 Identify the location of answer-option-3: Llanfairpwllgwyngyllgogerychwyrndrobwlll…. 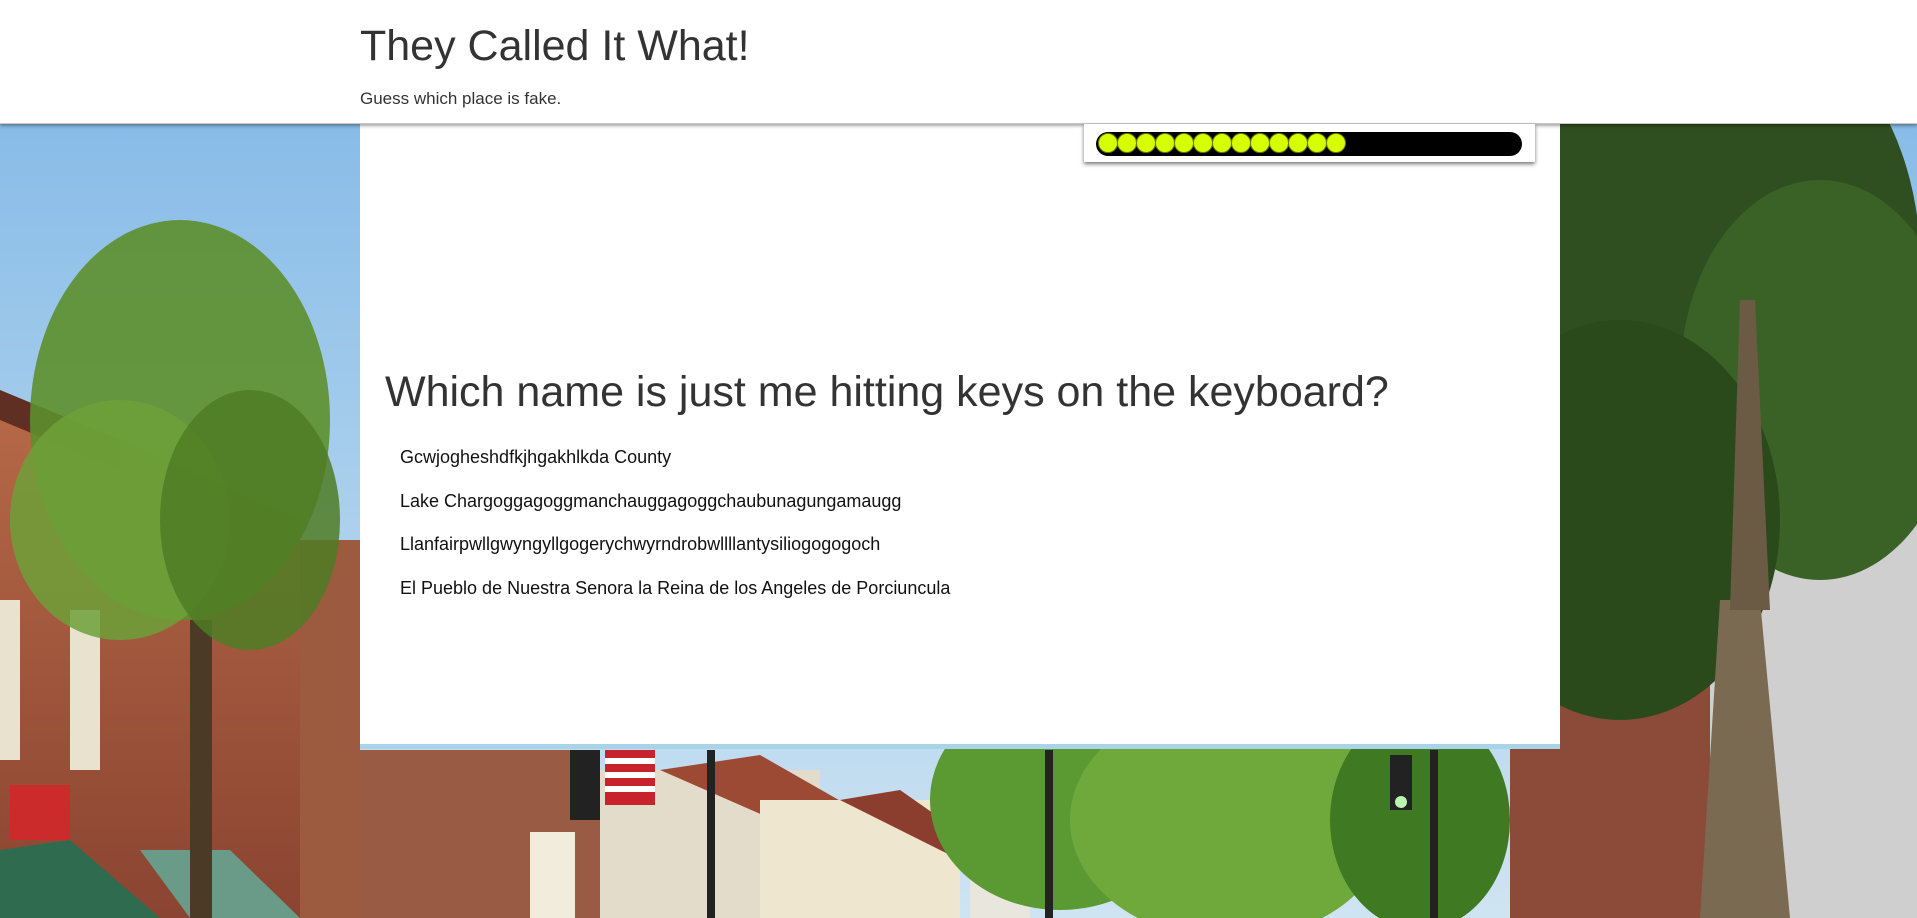
(675, 556).